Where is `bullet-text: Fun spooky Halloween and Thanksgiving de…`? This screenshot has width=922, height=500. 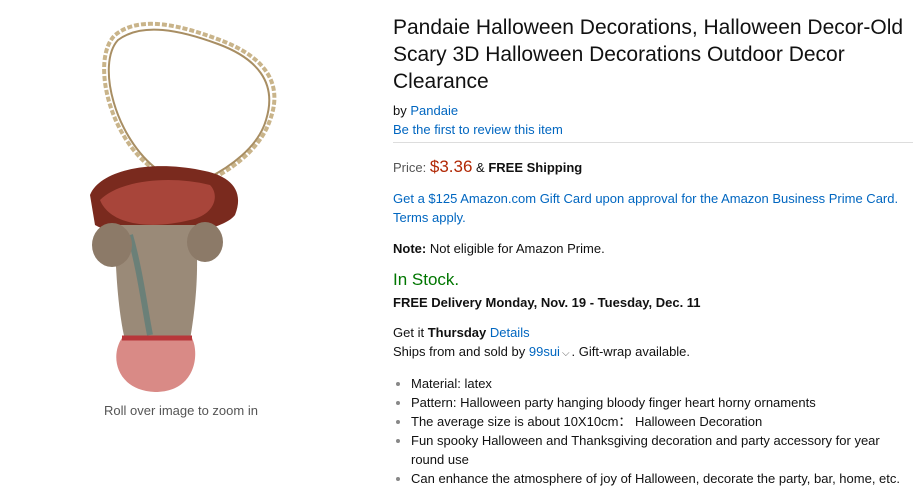
bullet-text: Fun spooky Halloween and Thanksgiving de… is located at coordinates (645, 450).